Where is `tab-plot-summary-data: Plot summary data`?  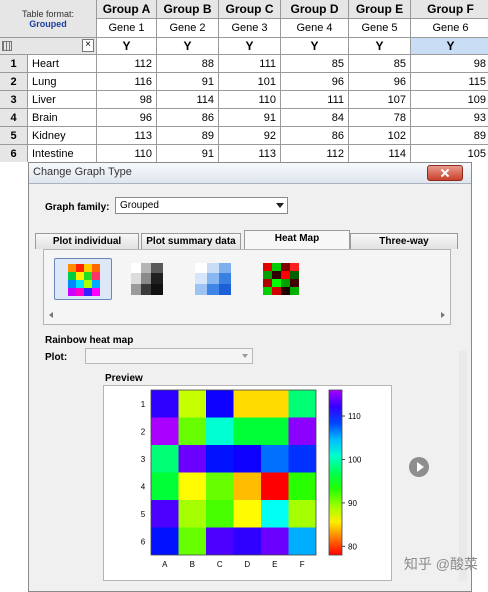 tab-plot-summary-data: Plot summary data is located at coordinates (191, 241).